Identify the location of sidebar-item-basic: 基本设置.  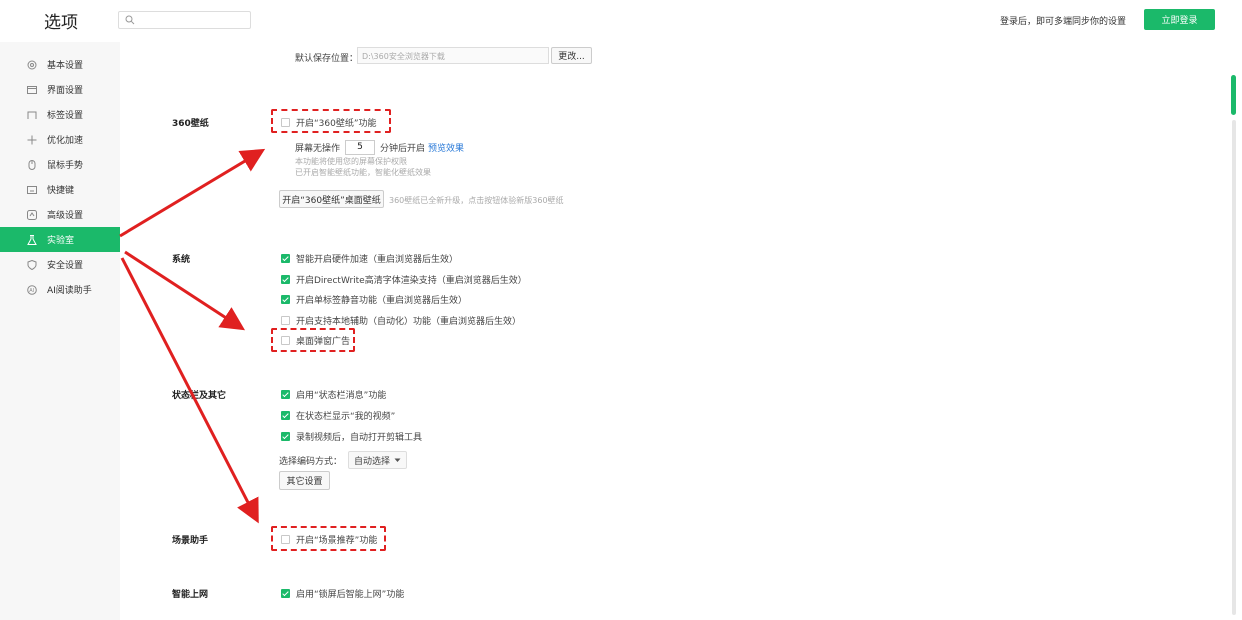
(60, 64).